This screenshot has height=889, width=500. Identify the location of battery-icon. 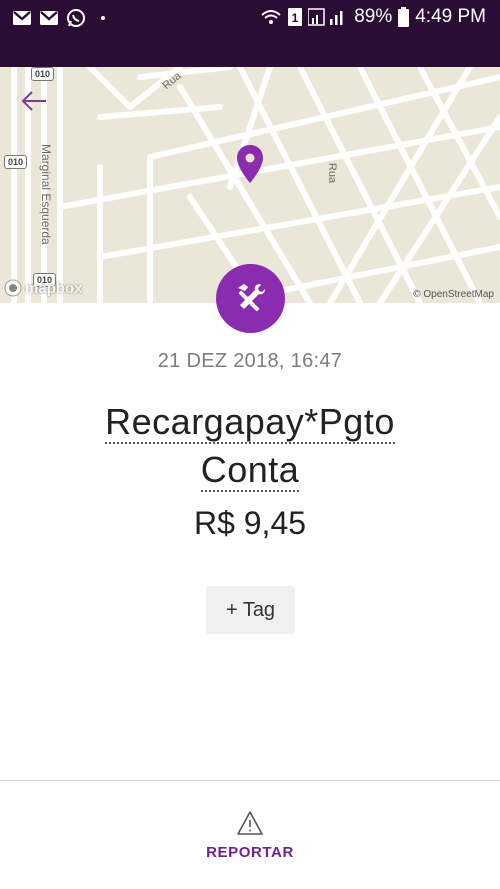
(404, 17).